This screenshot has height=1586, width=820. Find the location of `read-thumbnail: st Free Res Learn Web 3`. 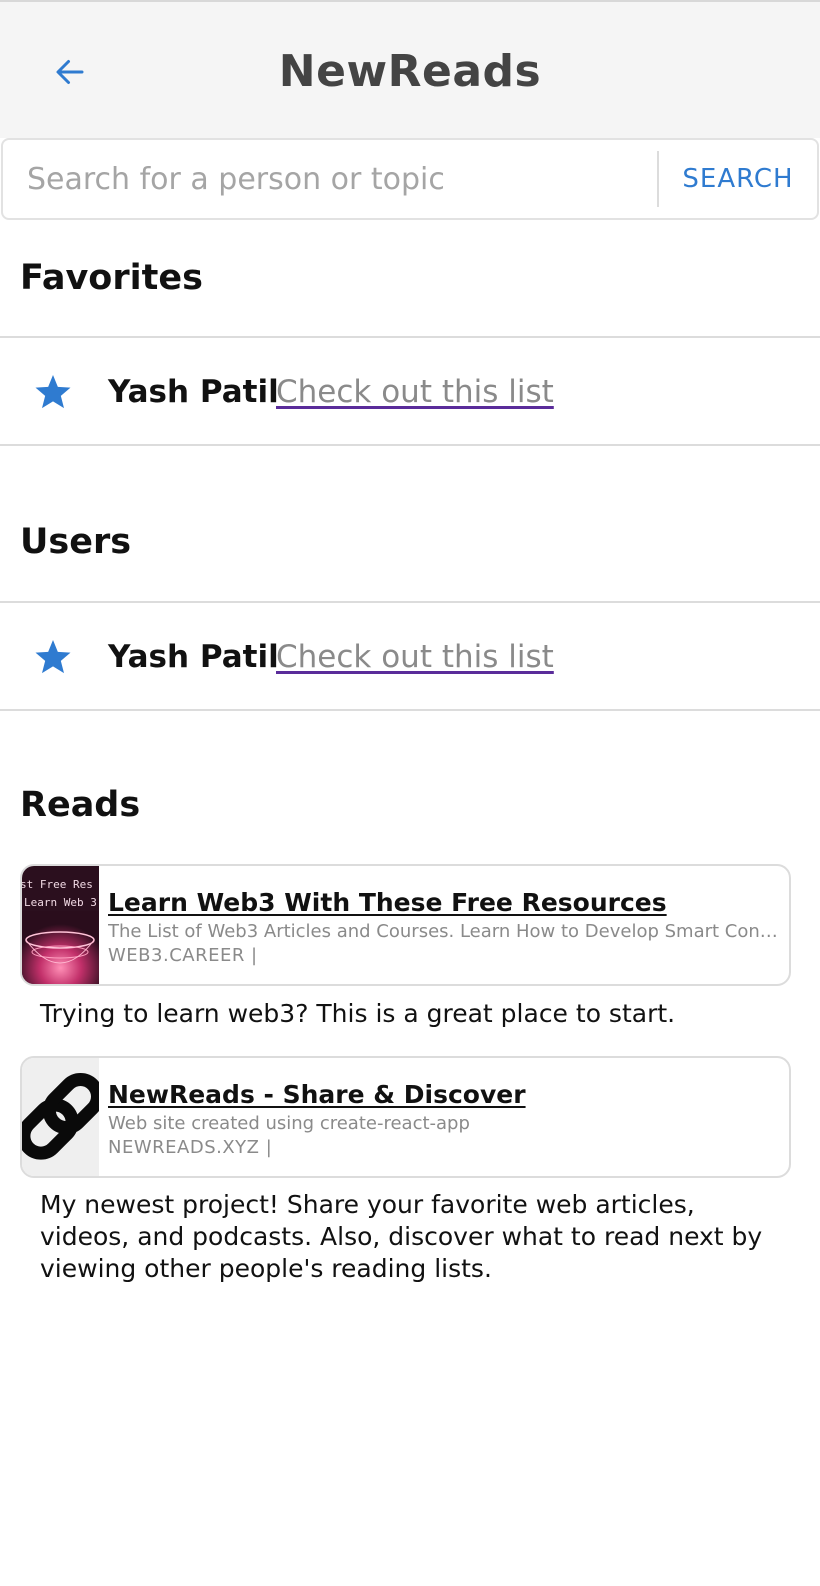

read-thumbnail: st Free Res Learn Web 3 is located at coordinates (60, 925).